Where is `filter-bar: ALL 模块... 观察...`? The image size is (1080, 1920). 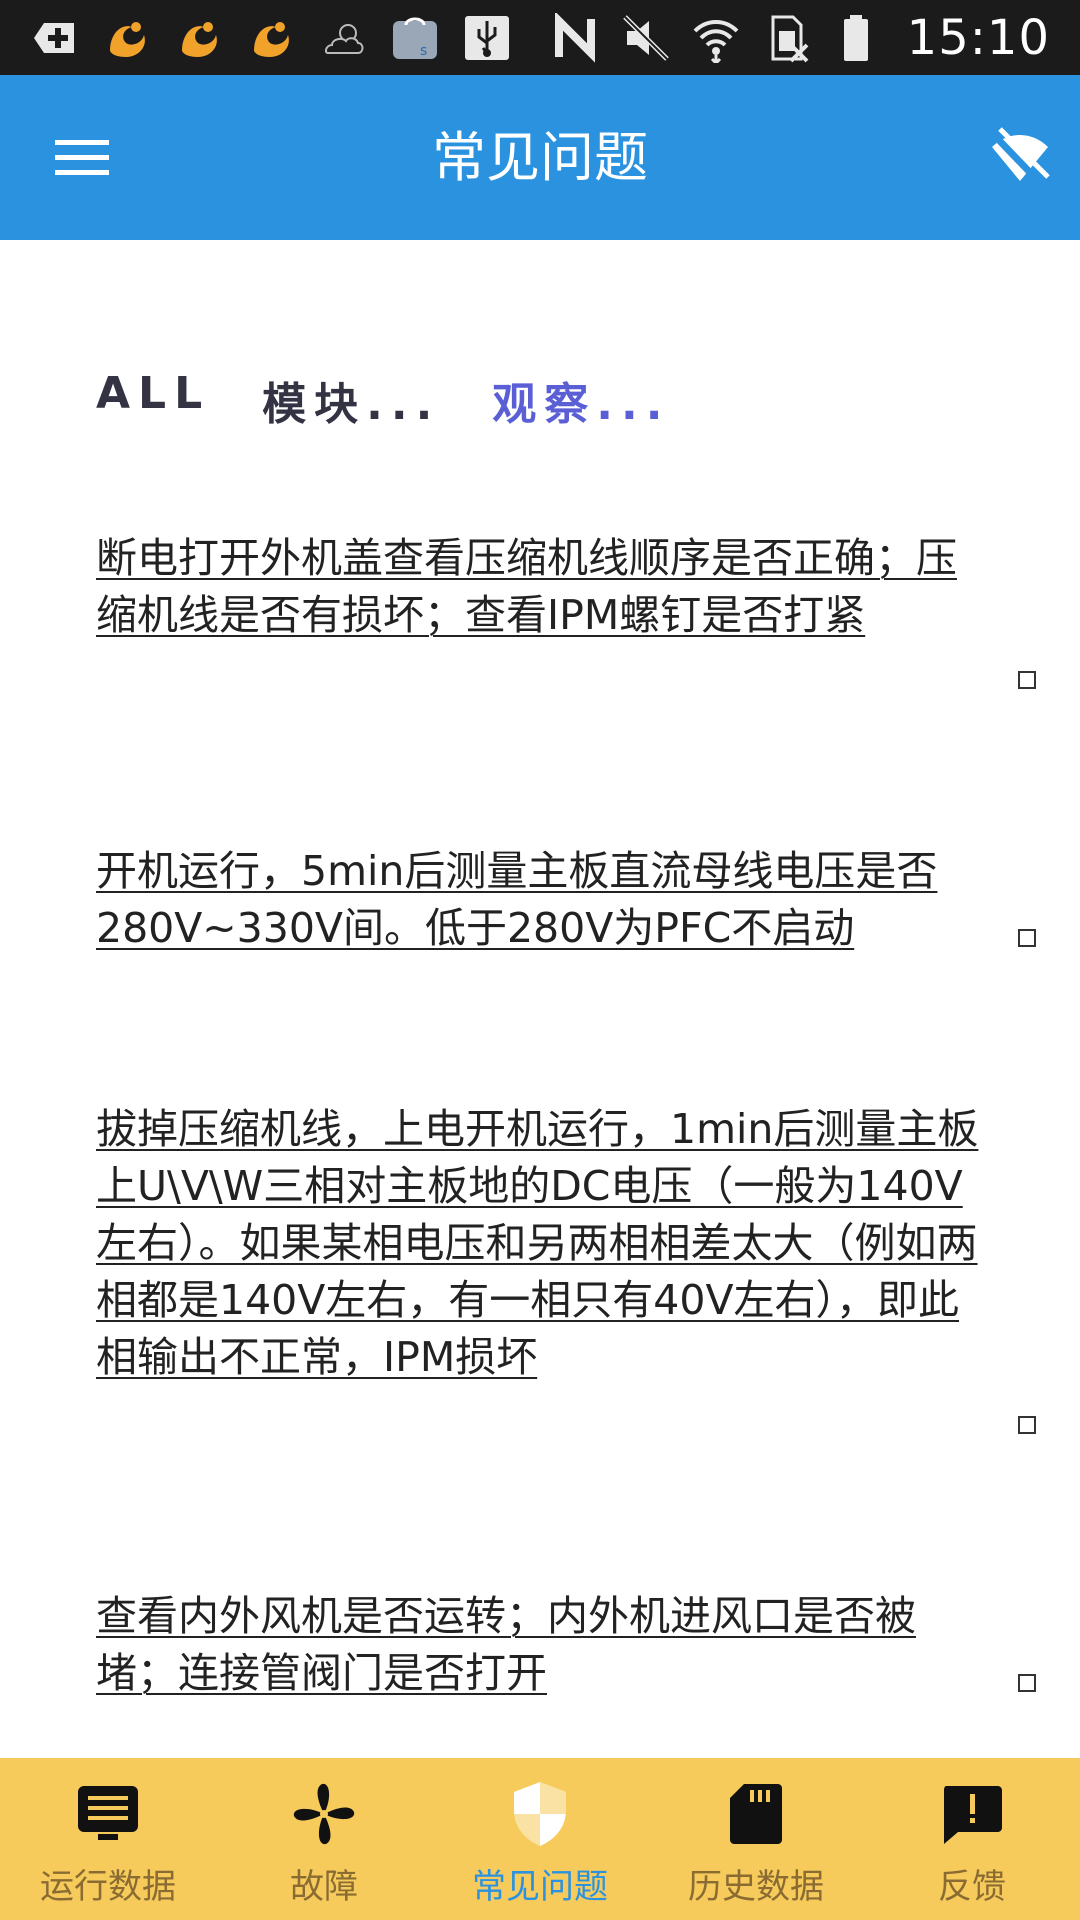
filter-bar: ALL 模块... 观察... is located at coordinates (383, 400).